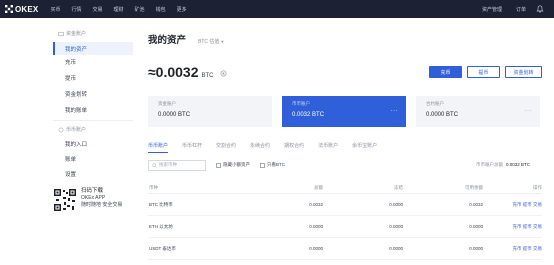  What do you see at coordinates (492, 9) in the screenshot?
I see `nav-item-assets: 资产管理` at bounding box center [492, 9].